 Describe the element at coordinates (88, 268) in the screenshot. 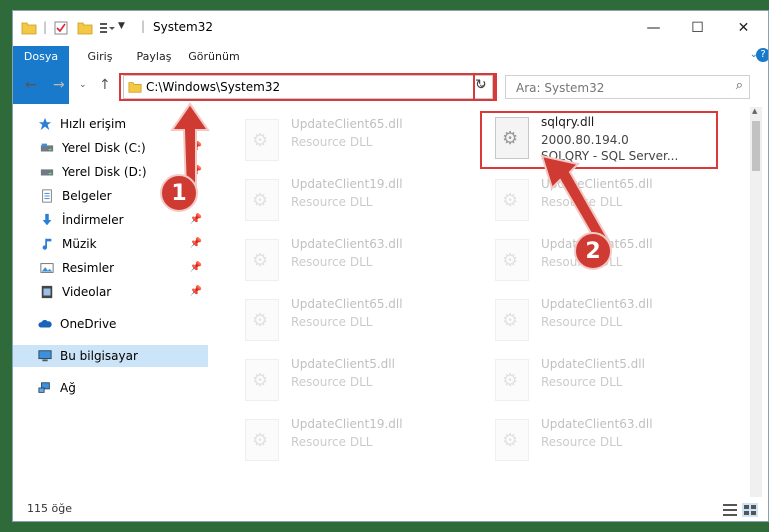

I see `nav-label: Resimler` at that location.